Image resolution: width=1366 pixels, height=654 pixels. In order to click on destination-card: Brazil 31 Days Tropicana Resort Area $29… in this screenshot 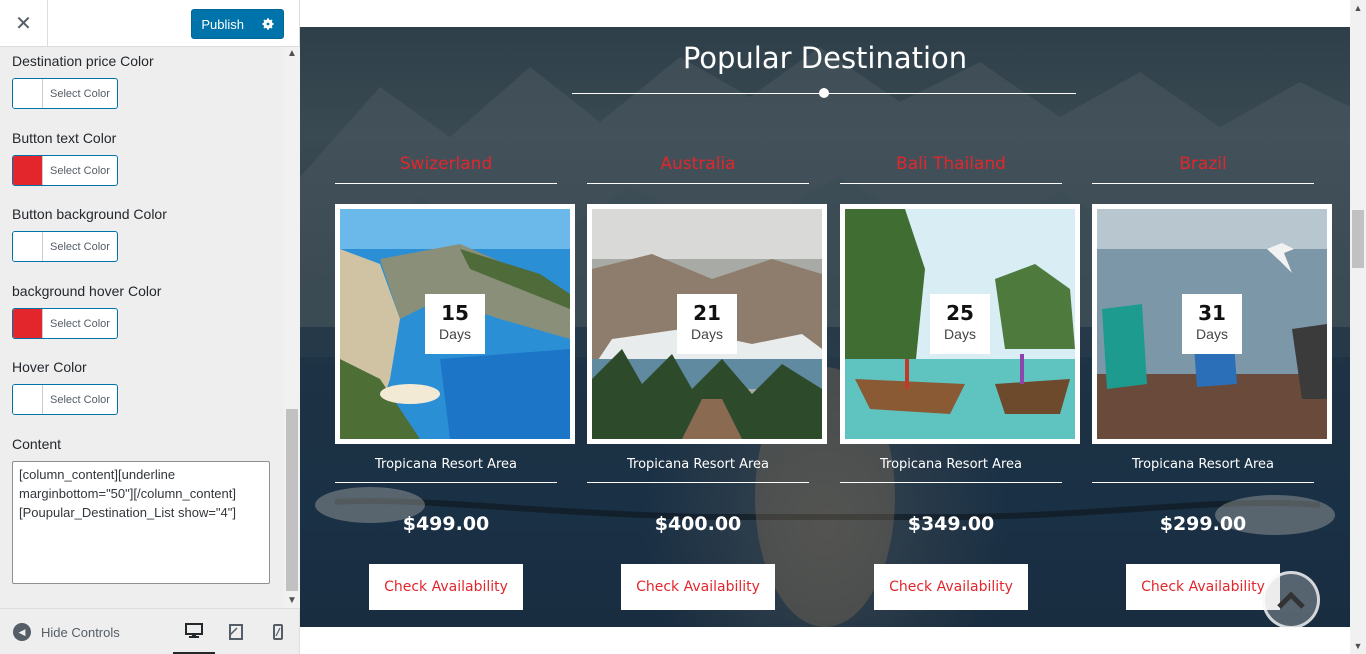, I will do `click(1212, 378)`.